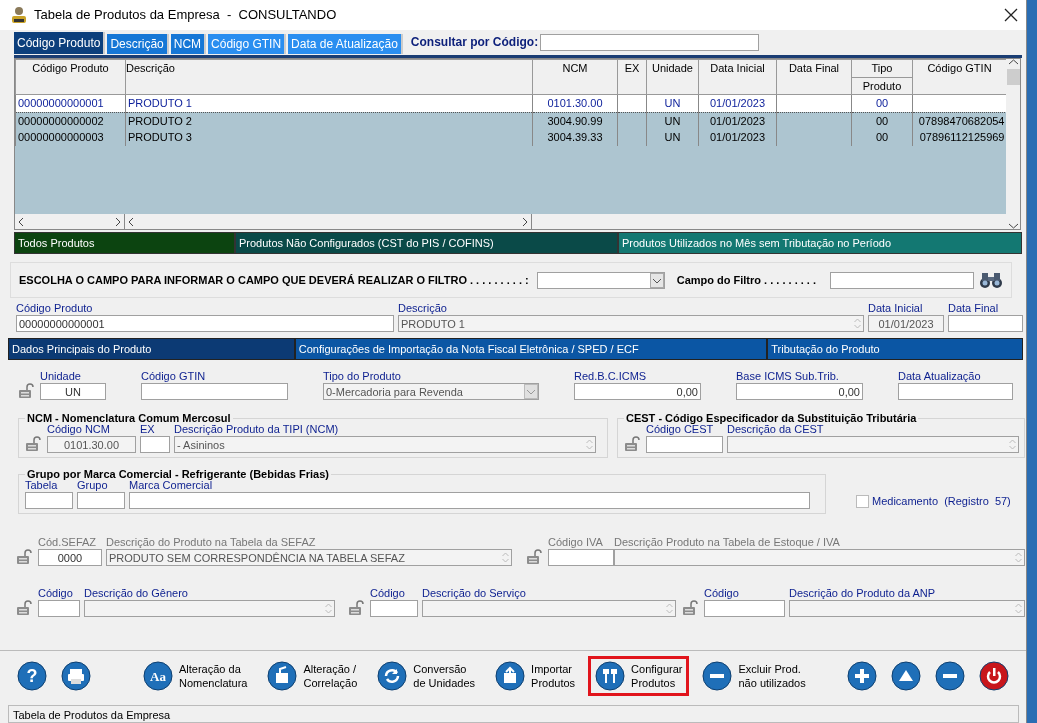 The height and width of the screenshot is (723, 1037). Describe the element at coordinates (788, 376) in the screenshot. I see `field-label: Base ICMS Sub.Trib.` at that location.